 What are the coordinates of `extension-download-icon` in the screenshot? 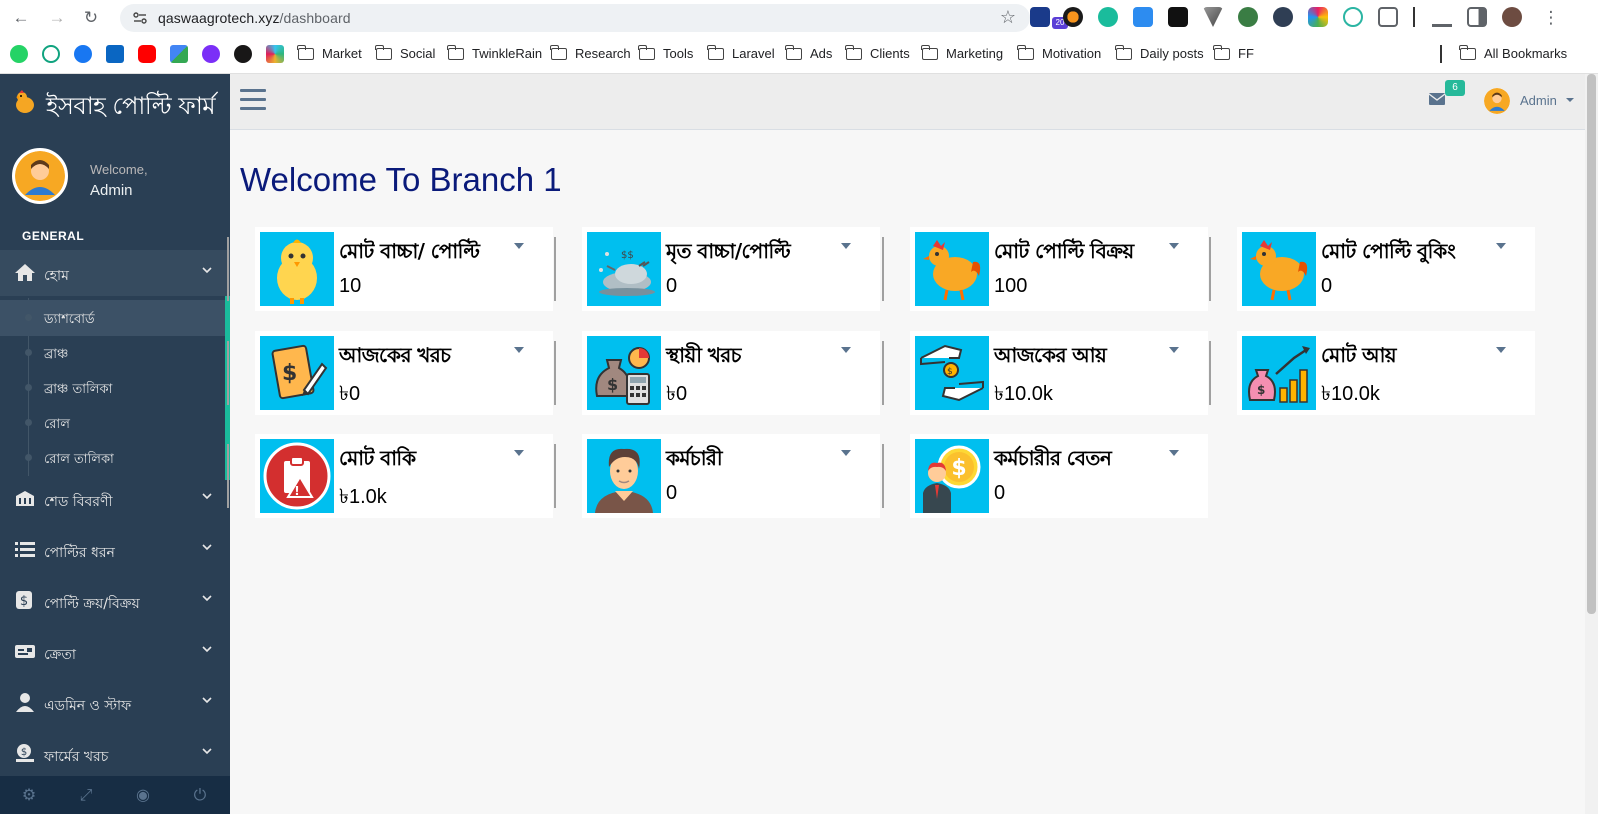 It's located at (1143, 17).